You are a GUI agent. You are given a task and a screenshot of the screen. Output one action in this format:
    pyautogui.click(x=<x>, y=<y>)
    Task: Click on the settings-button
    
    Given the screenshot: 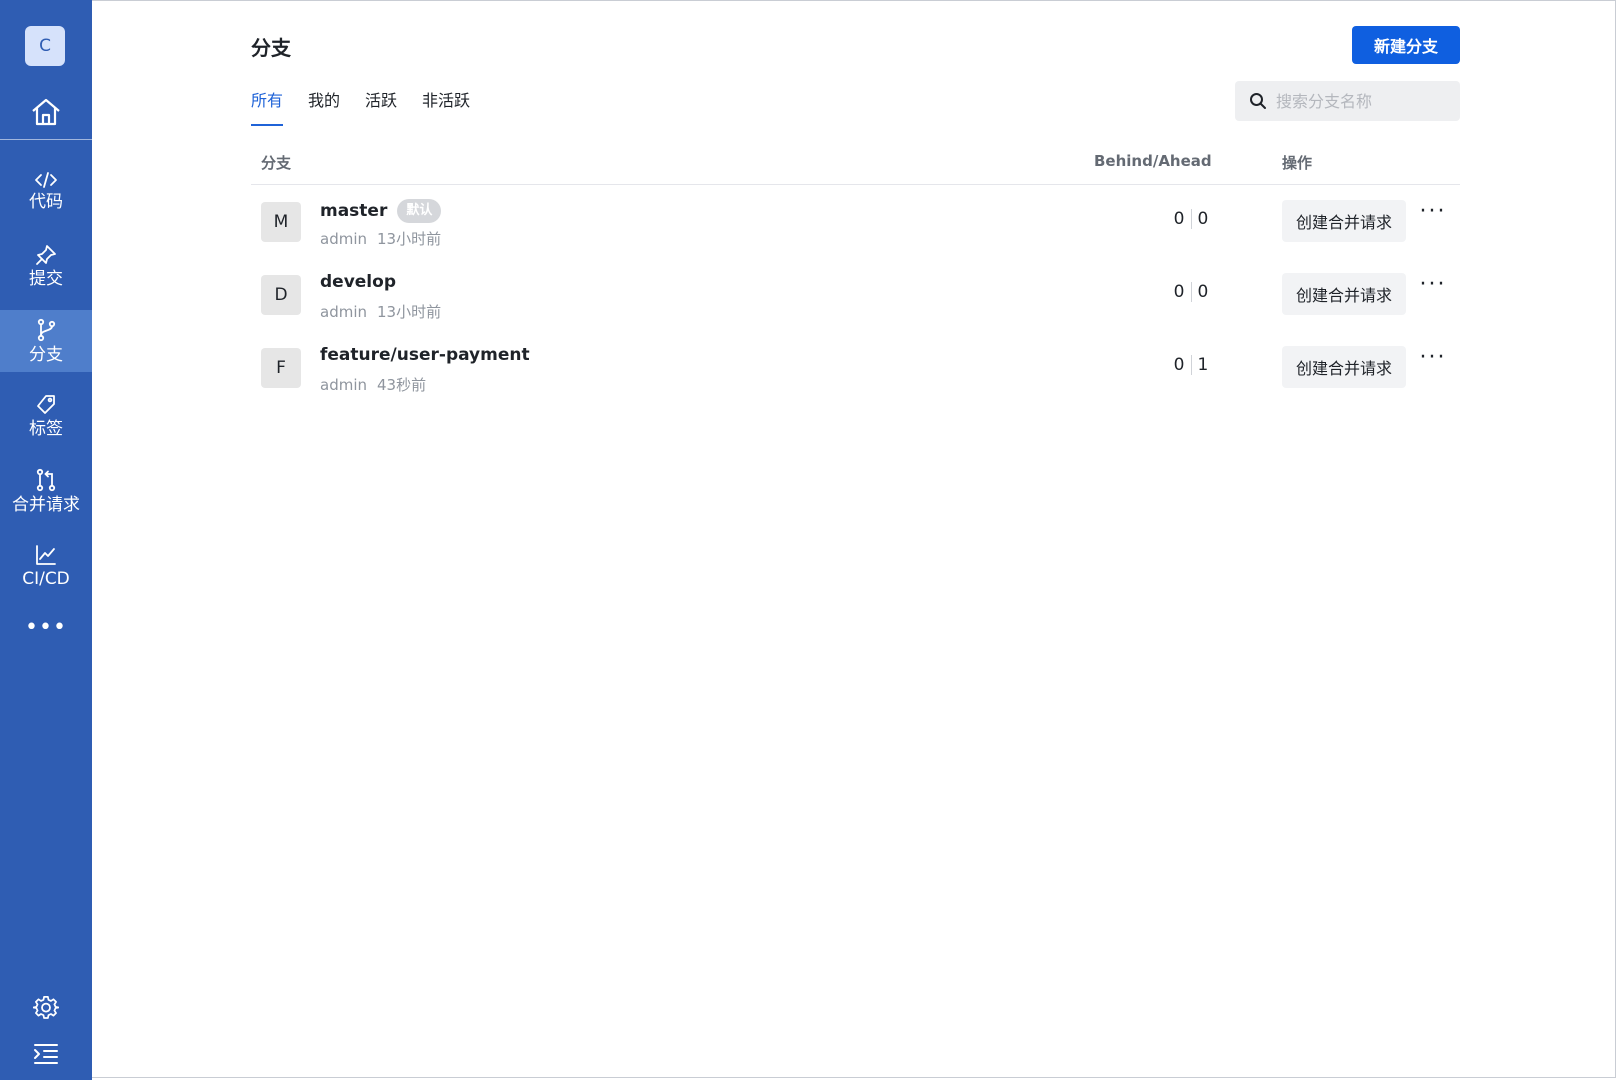 What is the action you would take?
    pyautogui.click(x=46, y=1008)
    